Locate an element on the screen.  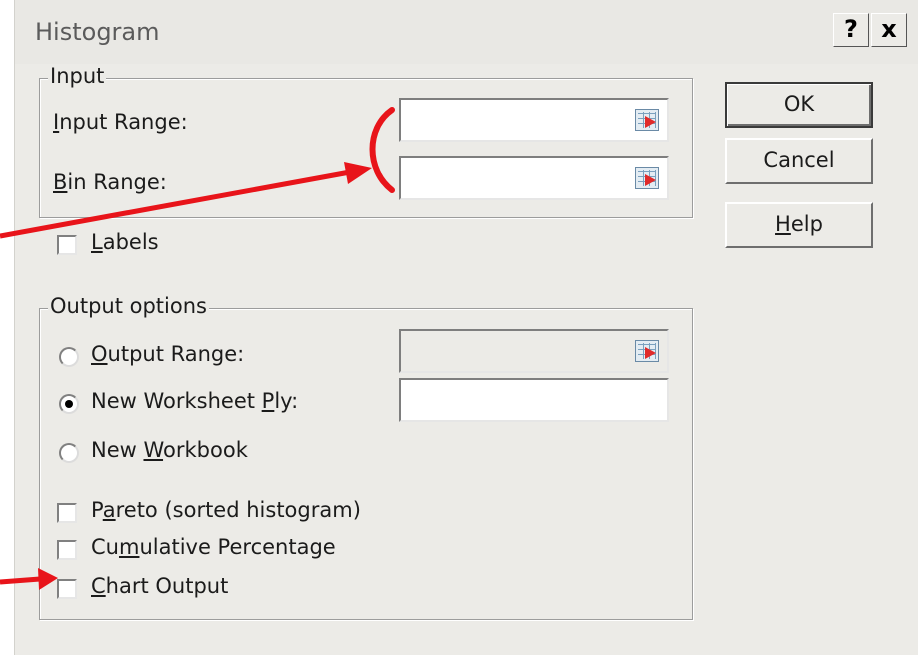
new-workbook-radio is located at coordinates (69, 453).